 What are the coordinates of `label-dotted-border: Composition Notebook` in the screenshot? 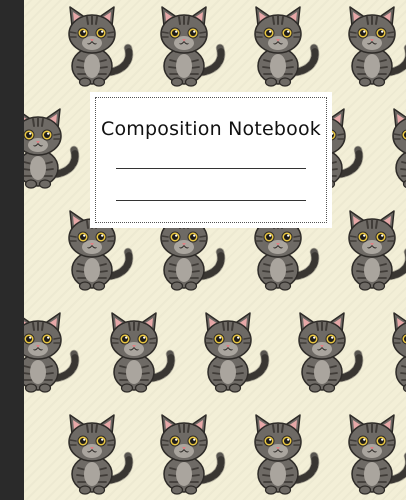 It's located at (211, 160).